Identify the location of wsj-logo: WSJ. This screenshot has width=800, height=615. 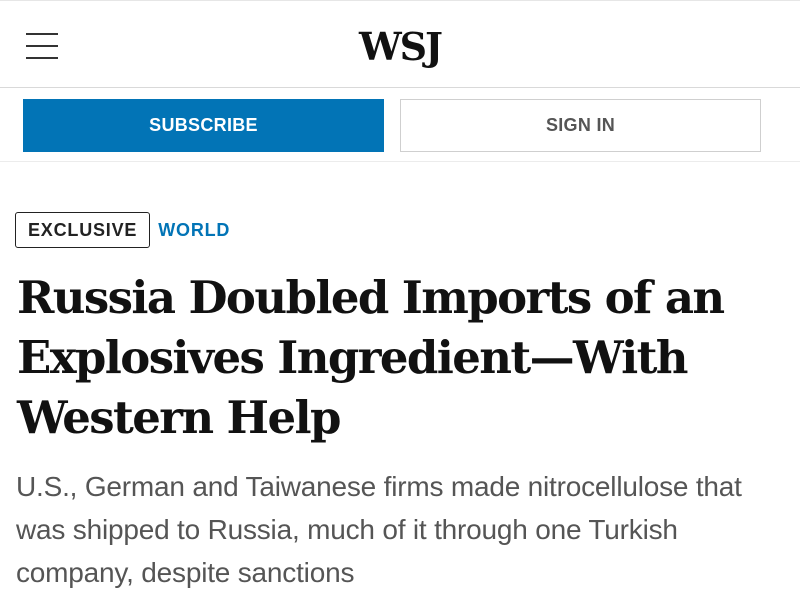
(400, 47).